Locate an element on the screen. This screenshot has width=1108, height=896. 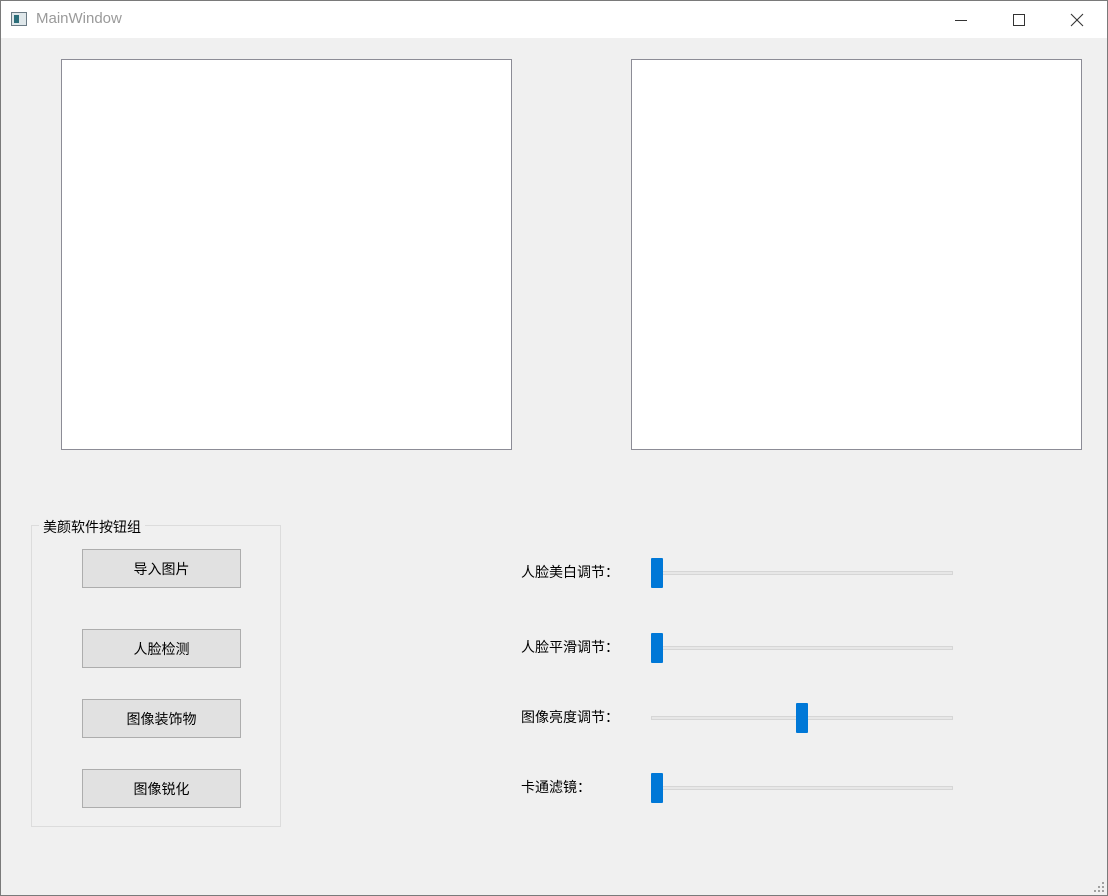
whitening-label: 人脸美白调节： is located at coordinates (570, 573).